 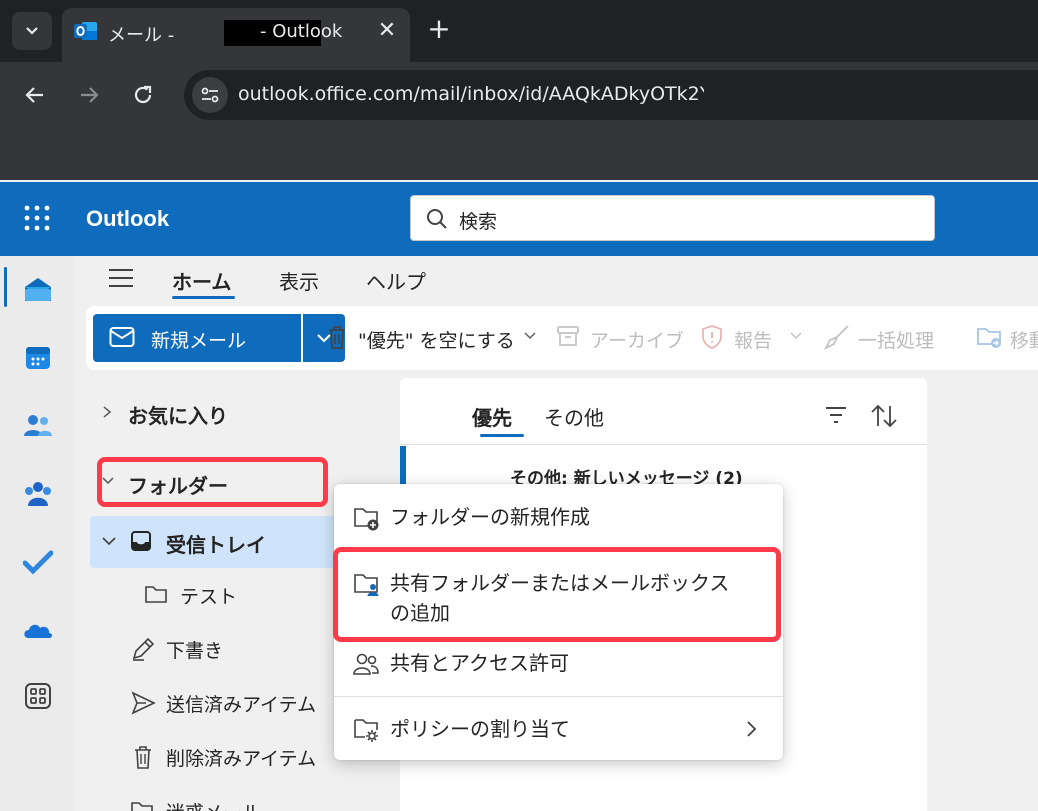 I want to click on archive-label: アーカイブ, so click(x=637, y=341).